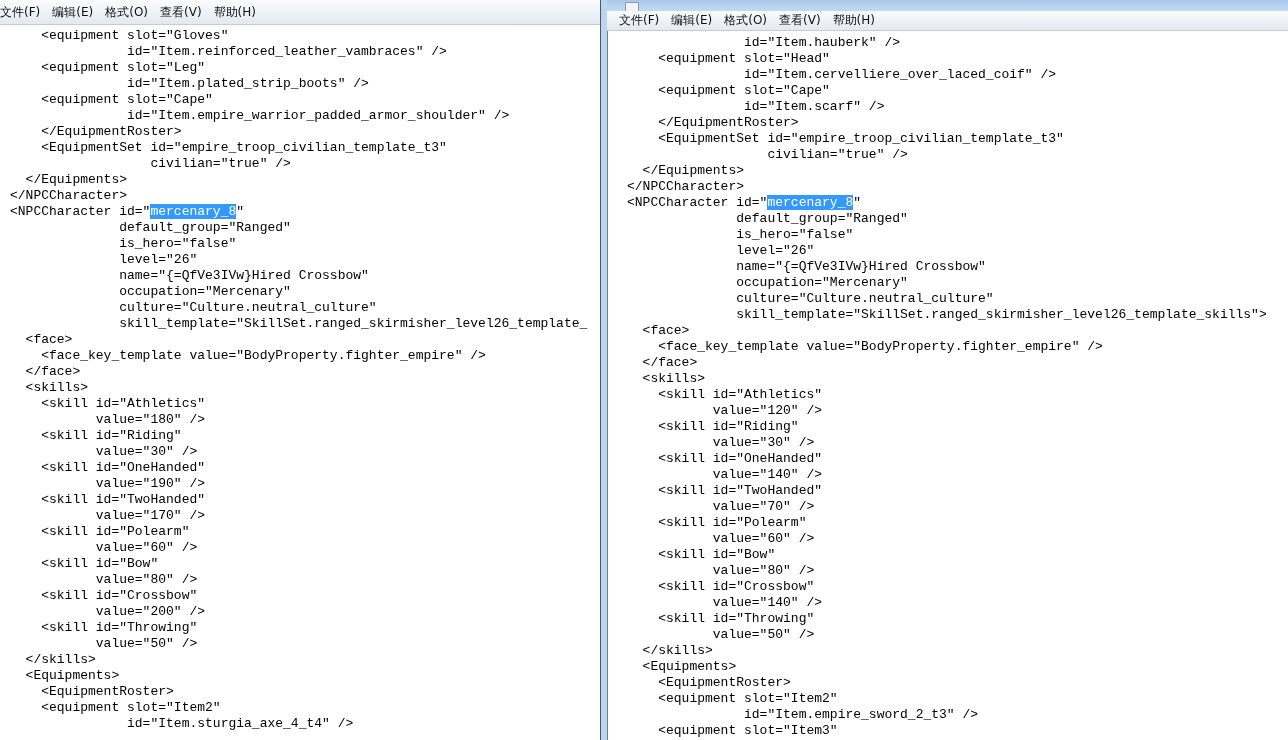  What do you see at coordinates (123, 68) in the screenshot?
I see `code-line: <equipment slot="Leg"` at bounding box center [123, 68].